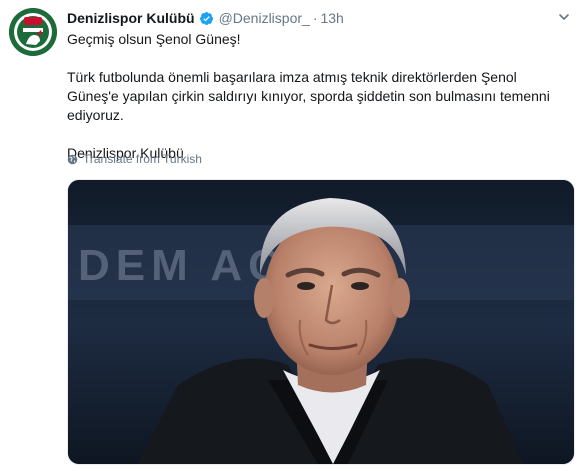 The height and width of the screenshot is (471, 580). I want to click on user-handle: @Denizlispor_, so click(264, 18).